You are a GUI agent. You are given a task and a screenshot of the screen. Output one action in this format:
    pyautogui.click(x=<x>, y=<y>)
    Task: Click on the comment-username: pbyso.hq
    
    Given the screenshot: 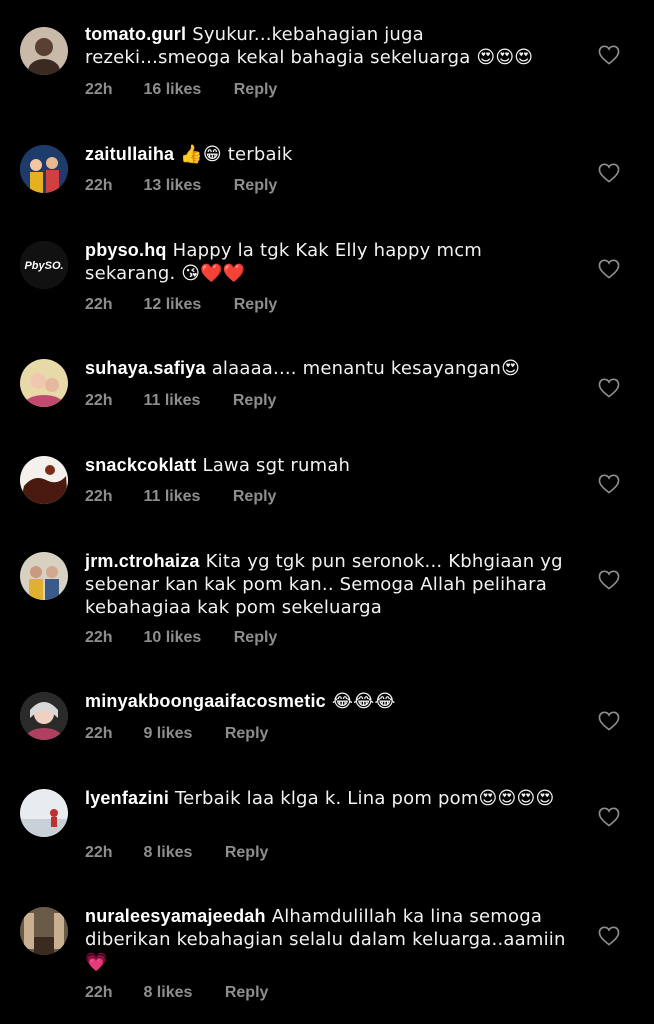 What is the action you would take?
    pyautogui.click(x=126, y=250)
    